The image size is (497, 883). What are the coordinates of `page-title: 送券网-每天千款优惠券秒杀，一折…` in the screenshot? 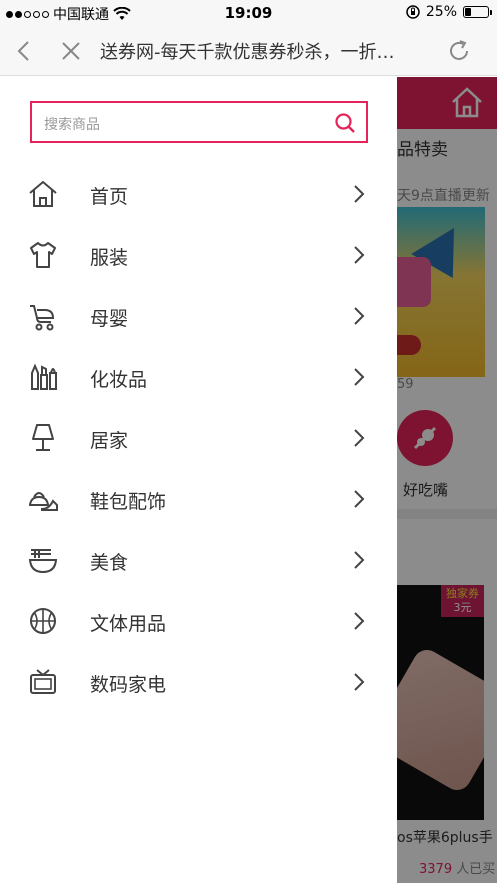 It's located at (247, 52).